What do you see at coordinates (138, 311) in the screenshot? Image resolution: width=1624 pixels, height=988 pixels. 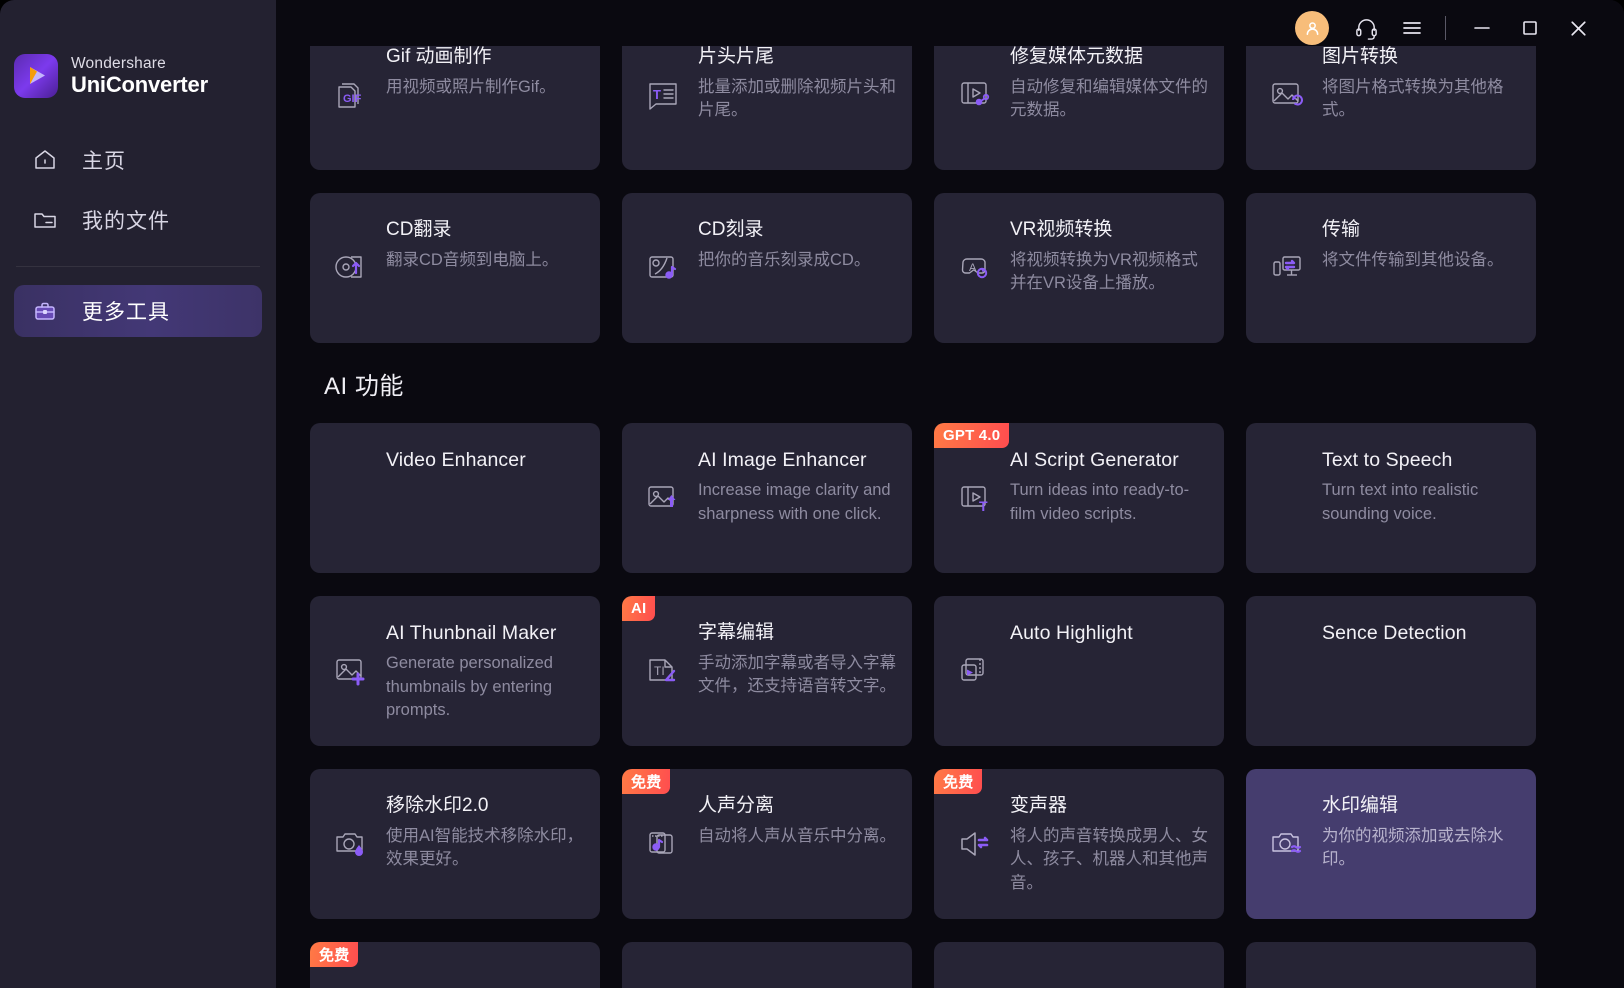 I see `sidebar-item-more-tools: 更多工具` at bounding box center [138, 311].